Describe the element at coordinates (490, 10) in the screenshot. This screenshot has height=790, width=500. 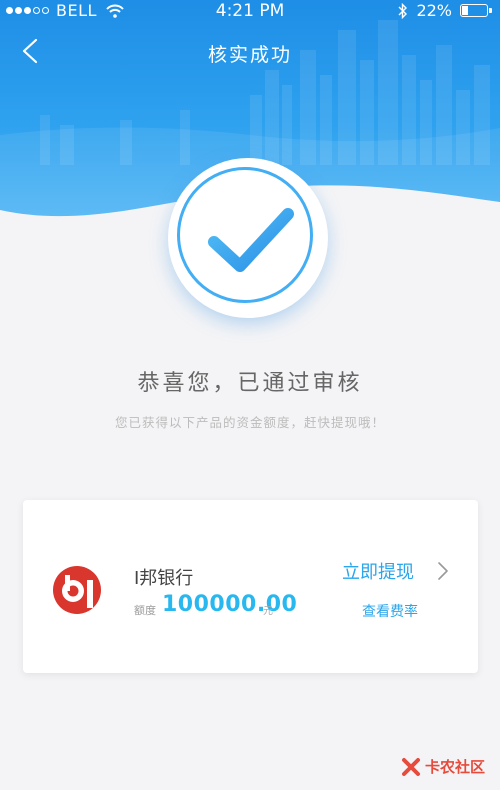
I see `battery-cap` at that location.